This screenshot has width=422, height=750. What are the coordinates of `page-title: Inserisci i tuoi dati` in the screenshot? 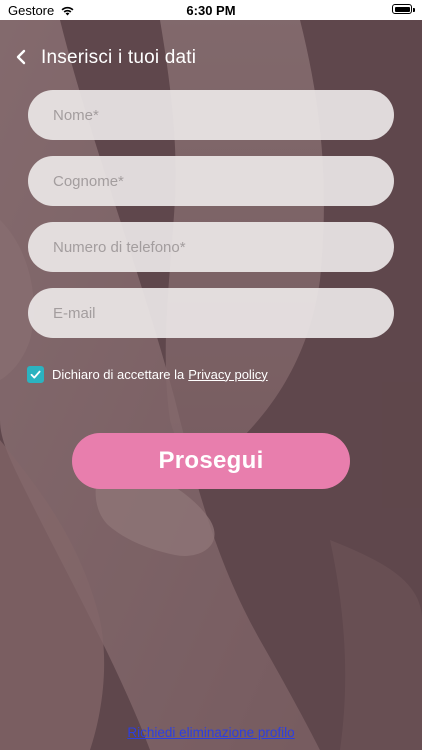 It's located at (119, 57).